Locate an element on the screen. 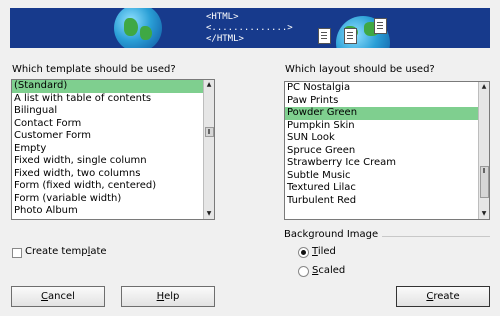 This screenshot has width=500, height=316. scaled-radio is located at coordinates (303, 271).